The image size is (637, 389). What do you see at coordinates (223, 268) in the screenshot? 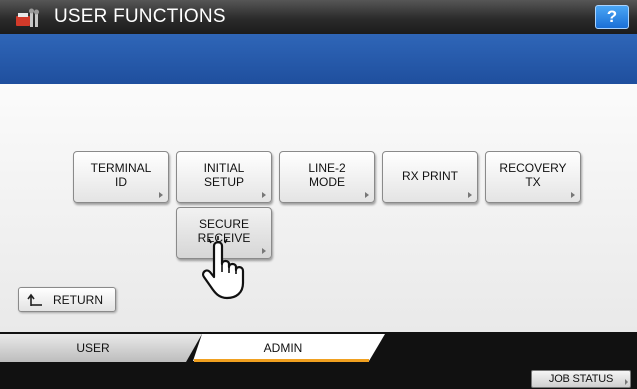
I see `pointing-hand-icon` at bounding box center [223, 268].